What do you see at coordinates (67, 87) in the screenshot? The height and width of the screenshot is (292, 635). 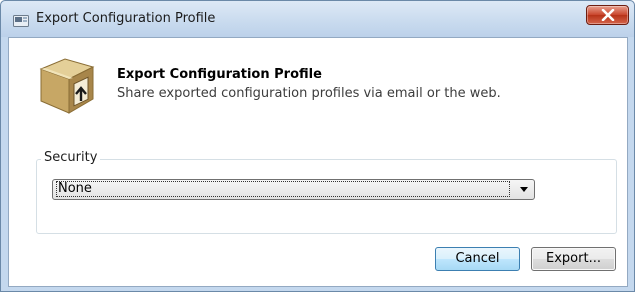 I see `export-box-icon` at bounding box center [67, 87].